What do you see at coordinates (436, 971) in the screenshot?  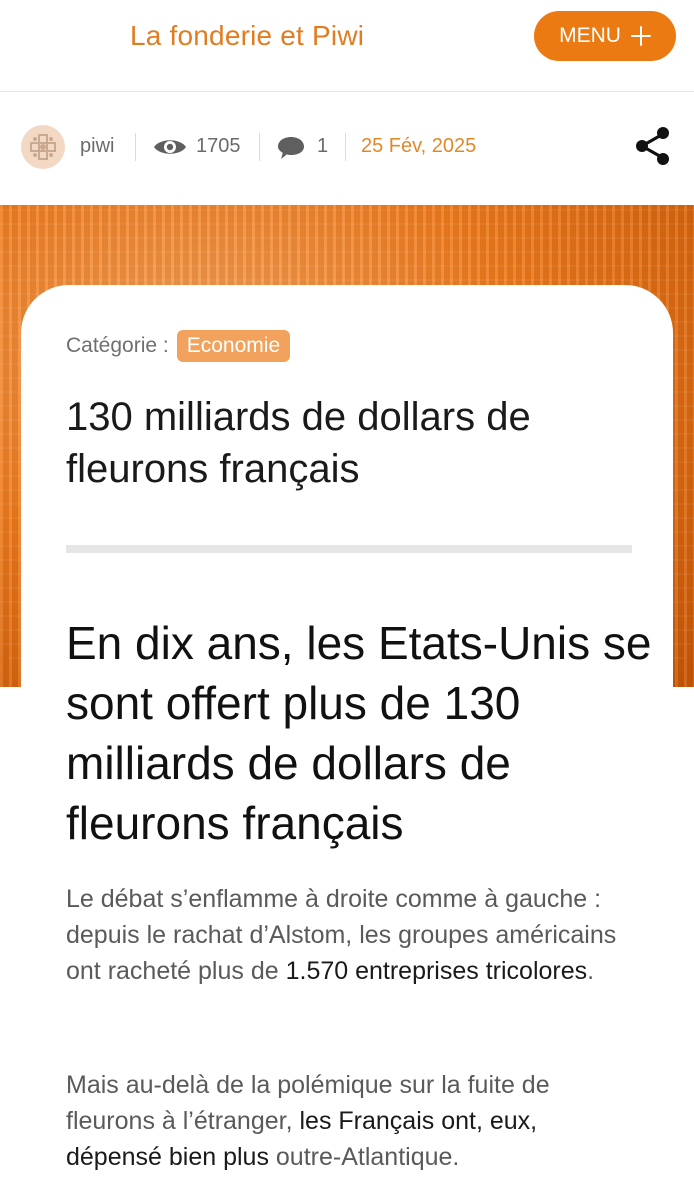 I see `paragraph-emphasis: 1.570 entreprises tricolores` at bounding box center [436, 971].